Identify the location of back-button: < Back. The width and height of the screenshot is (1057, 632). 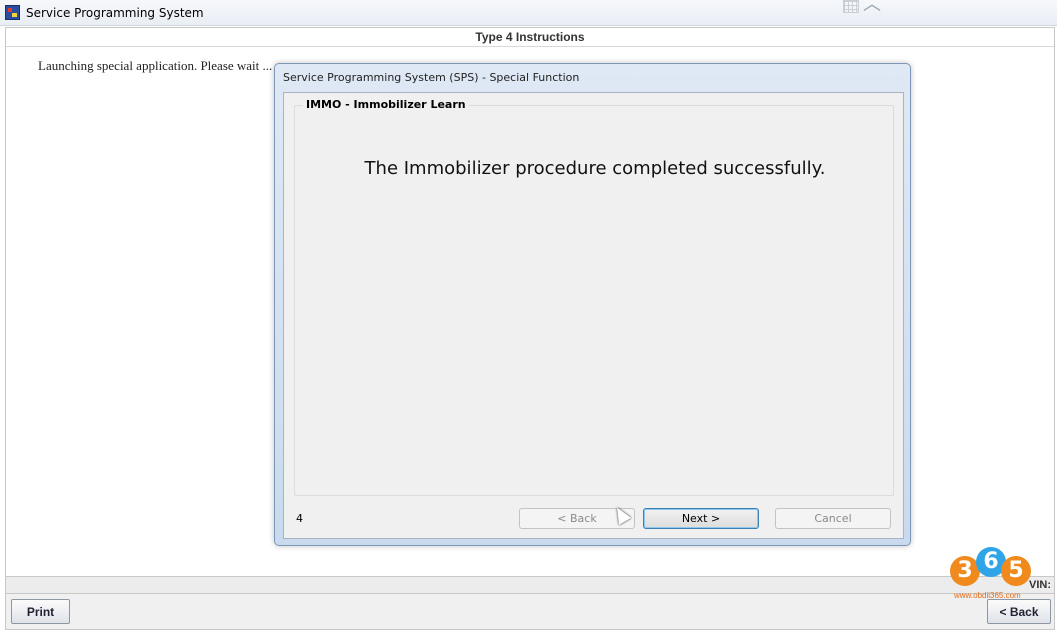
(1019, 611).